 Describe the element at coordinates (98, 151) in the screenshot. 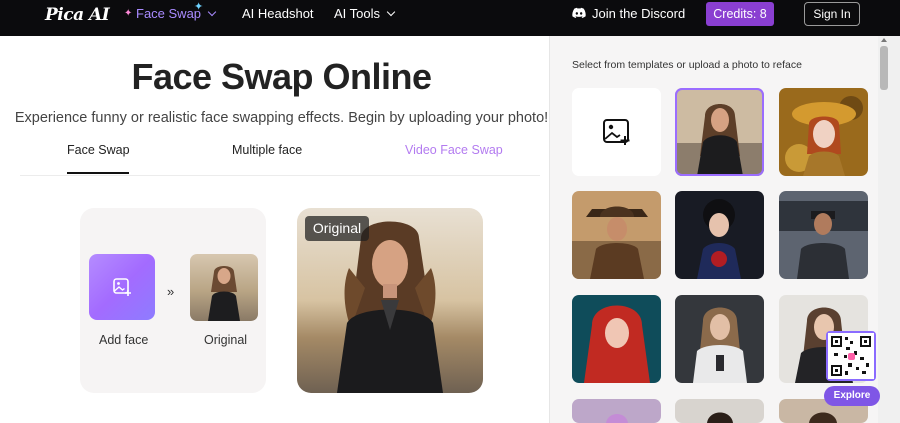

I see `tab-face-swap: Face Swap` at that location.